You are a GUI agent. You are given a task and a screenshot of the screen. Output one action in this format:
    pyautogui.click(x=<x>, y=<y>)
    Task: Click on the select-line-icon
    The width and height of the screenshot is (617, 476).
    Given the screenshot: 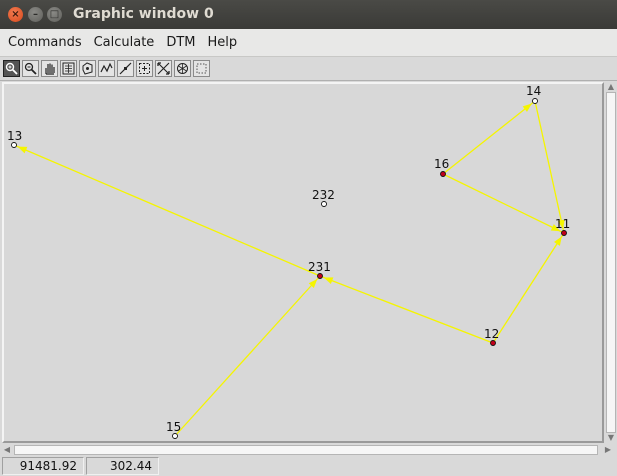 What is the action you would take?
    pyautogui.click(x=125, y=68)
    